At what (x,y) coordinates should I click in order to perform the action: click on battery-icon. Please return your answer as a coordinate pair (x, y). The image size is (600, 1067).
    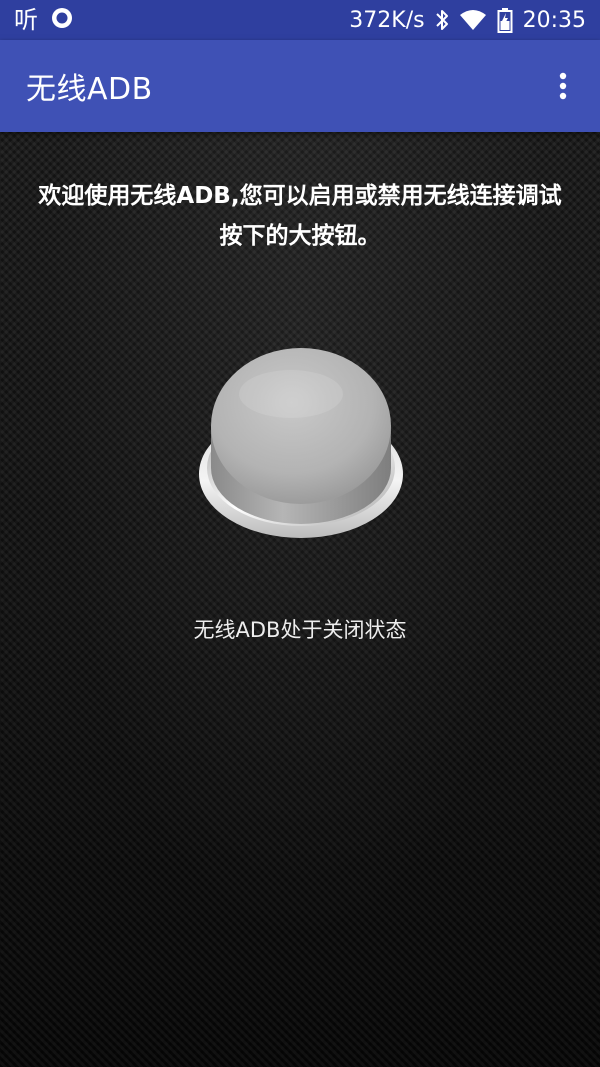
    Looking at the image, I should click on (505, 20).